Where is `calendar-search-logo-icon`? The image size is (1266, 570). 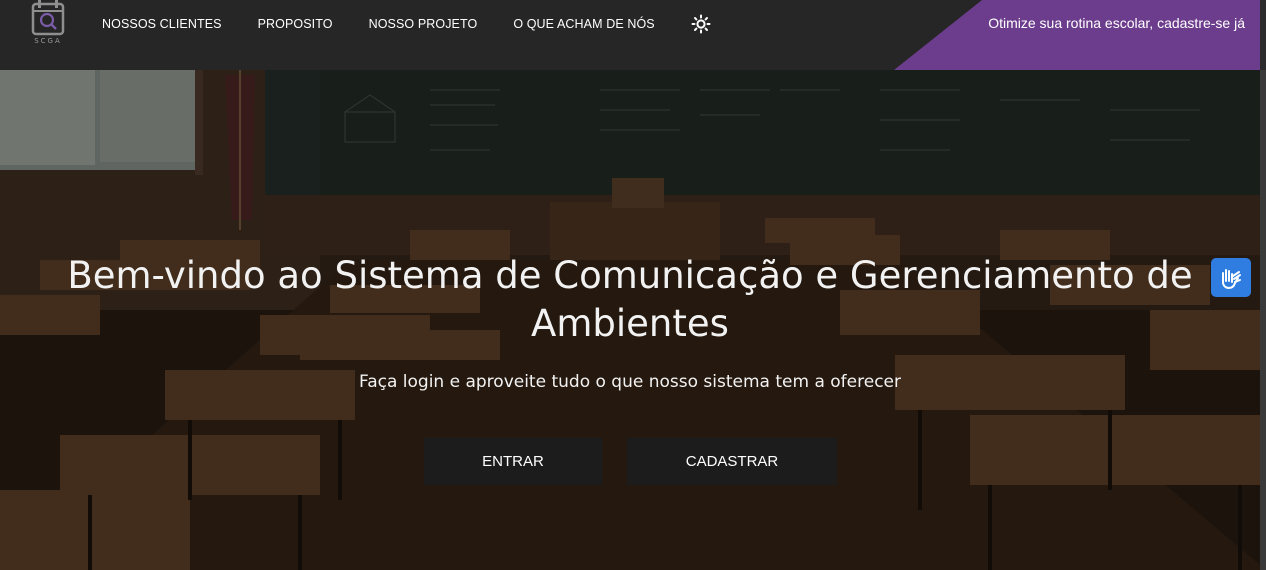 calendar-search-logo-icon is located at coordinates (48, 18).